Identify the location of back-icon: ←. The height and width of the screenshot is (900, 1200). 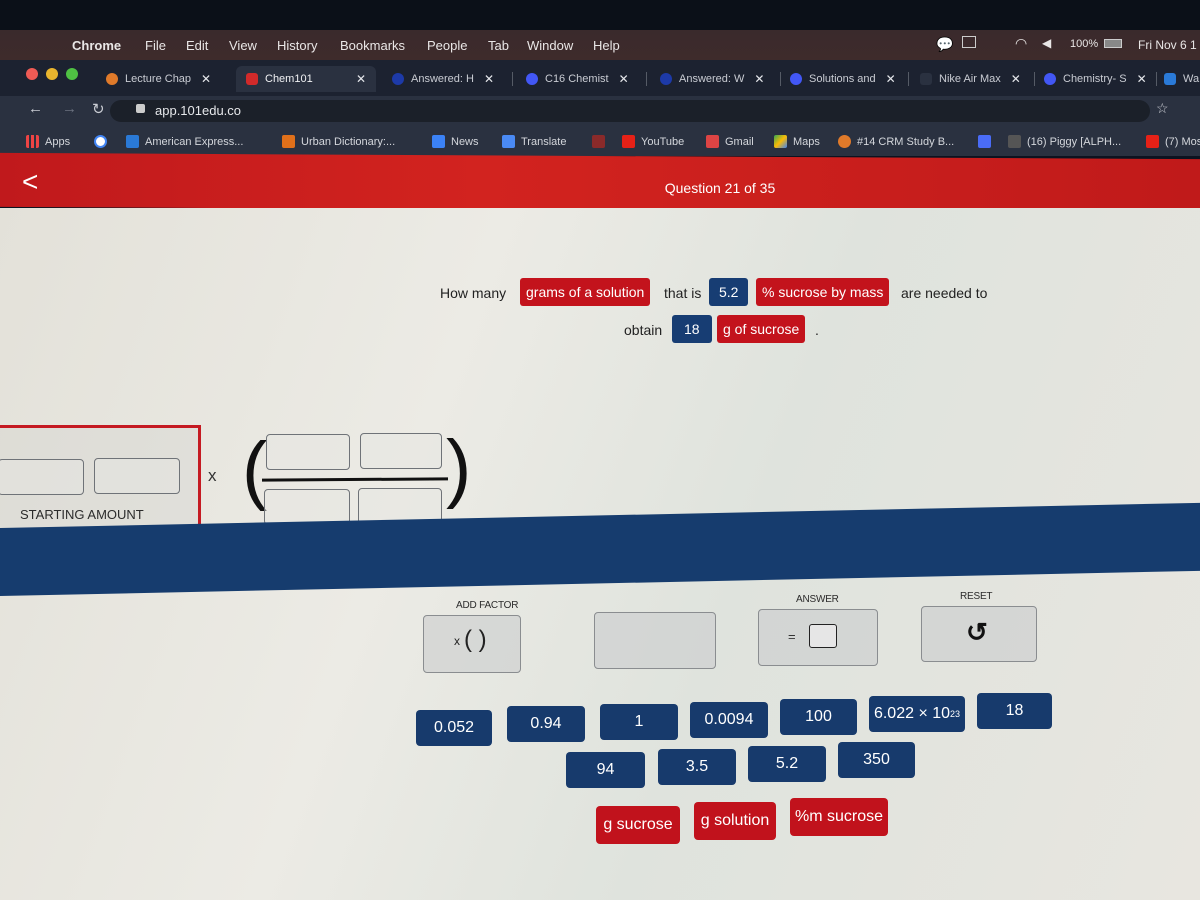
(35, 108).